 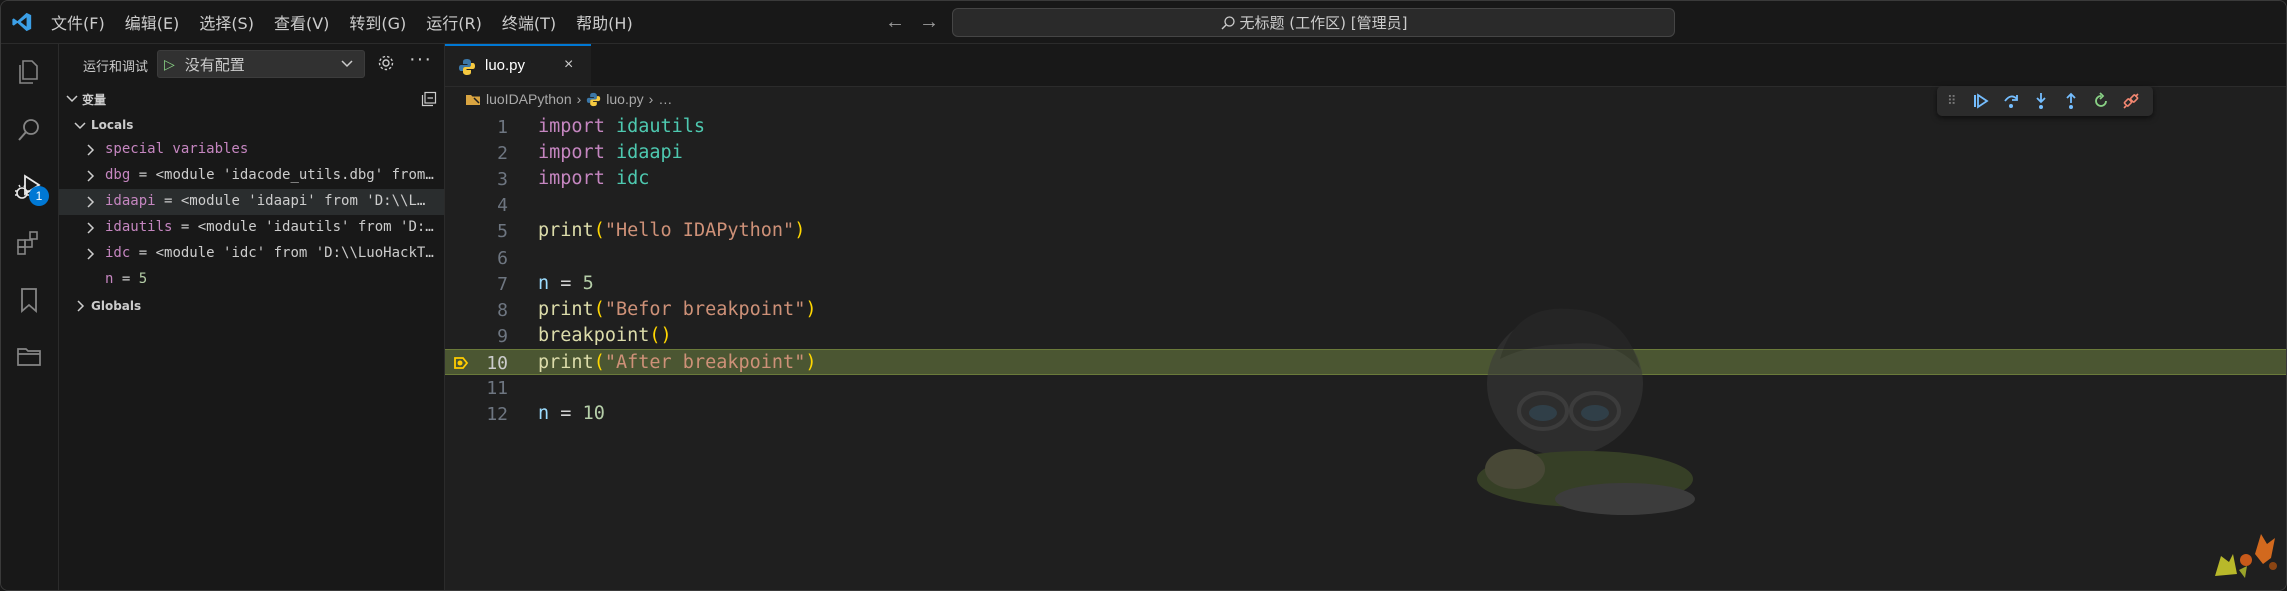 What do you see at coordinates (461, 363) in the screenshot?
I see `breakpoint-current-arrow-icon` at bounding box center [461, 363].